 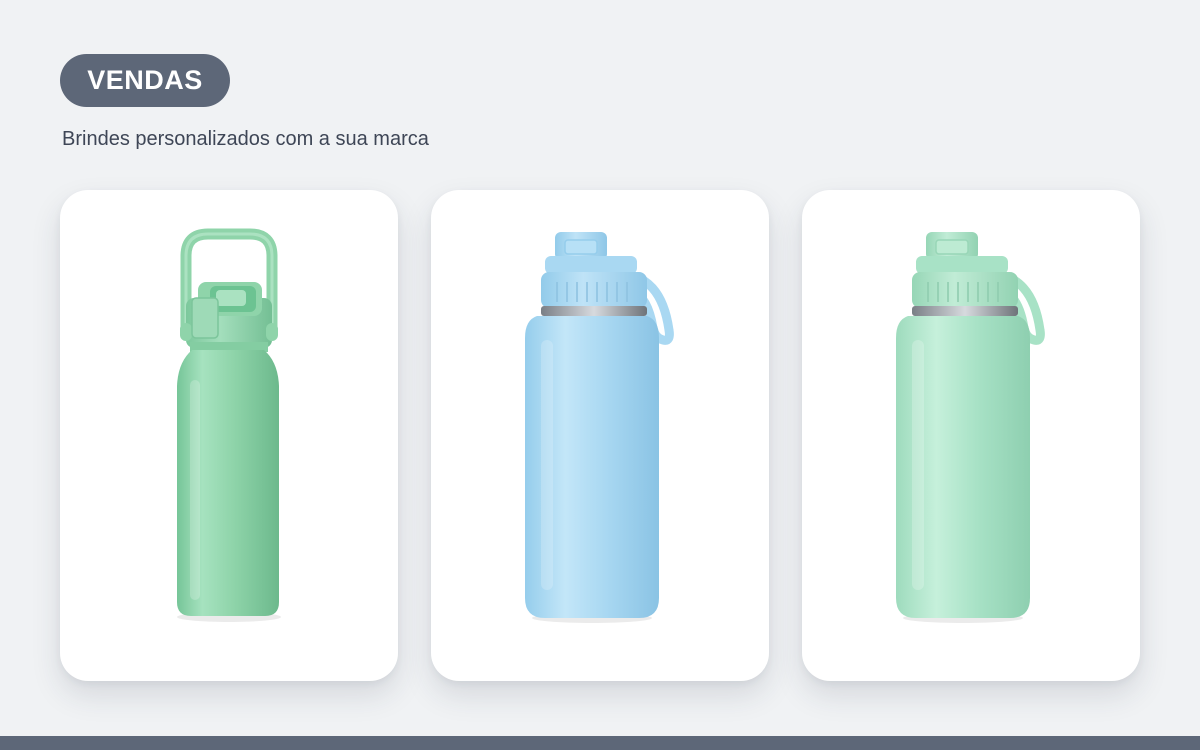 I want to click on vendas-badge: VENDAS, so click(x=145, y=80).